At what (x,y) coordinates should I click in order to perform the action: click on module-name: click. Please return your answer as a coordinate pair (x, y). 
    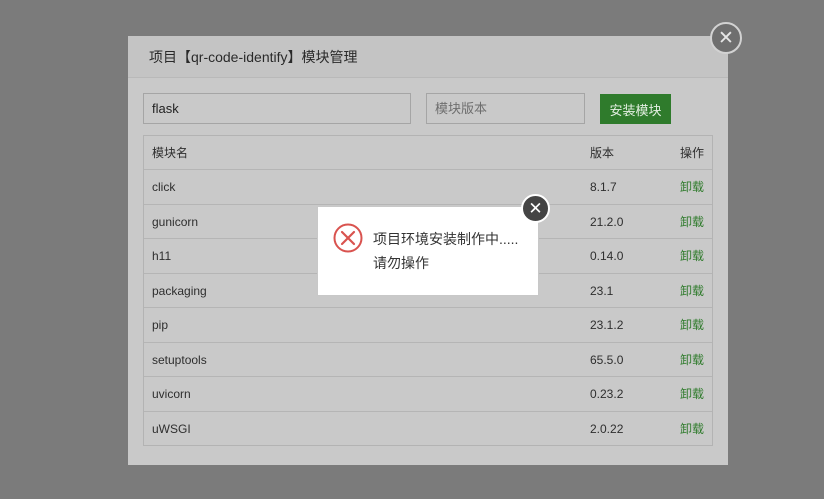
    Looking at the image, I should click on (164, 187).